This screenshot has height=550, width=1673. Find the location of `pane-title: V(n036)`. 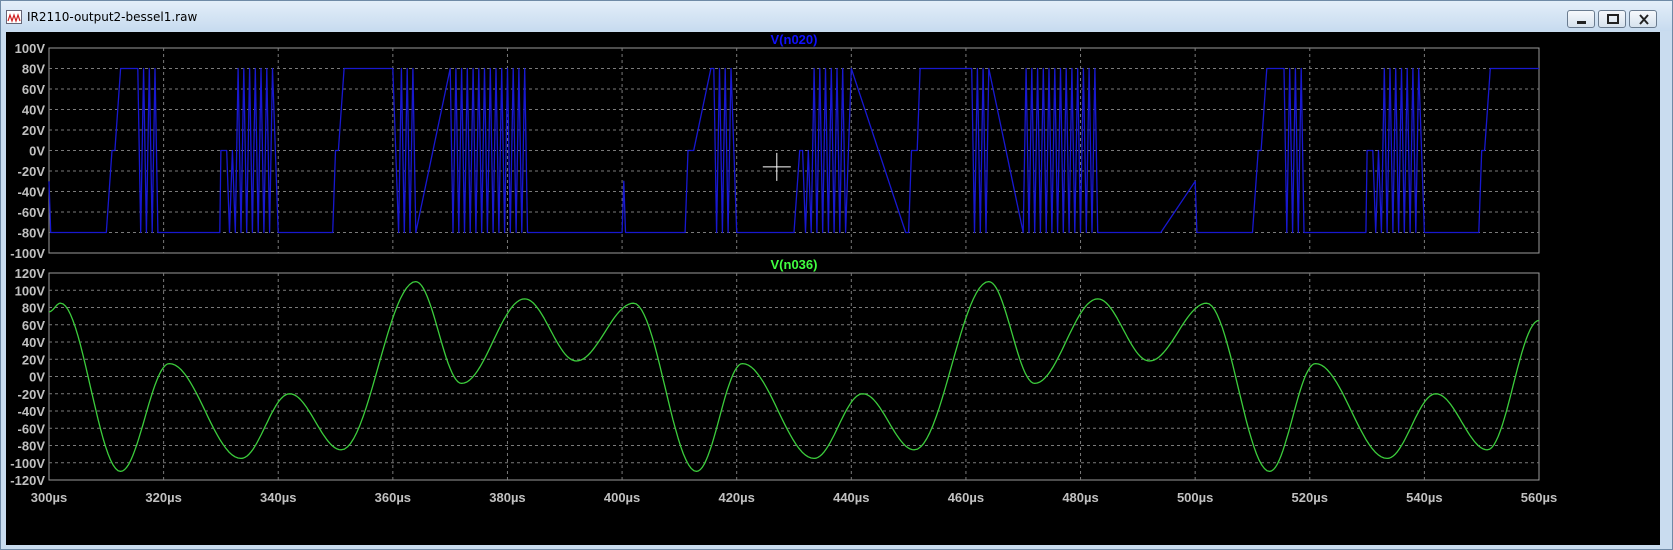

pane-title: V(n036) is located at coordinates (794, 264).